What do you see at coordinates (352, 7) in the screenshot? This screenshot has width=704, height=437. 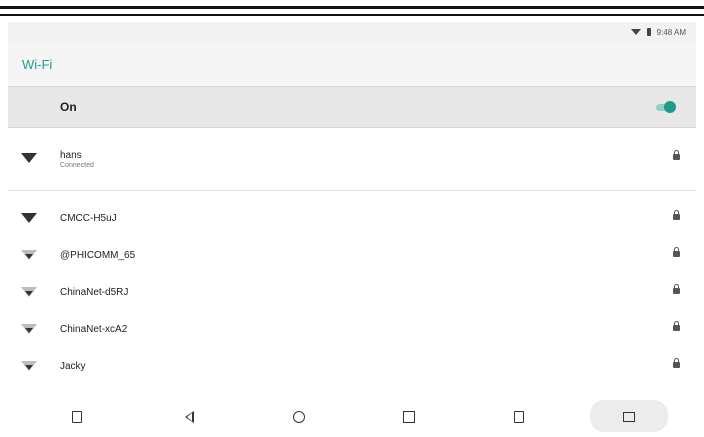 I see `top-rule` at bounding box center [352, 7].